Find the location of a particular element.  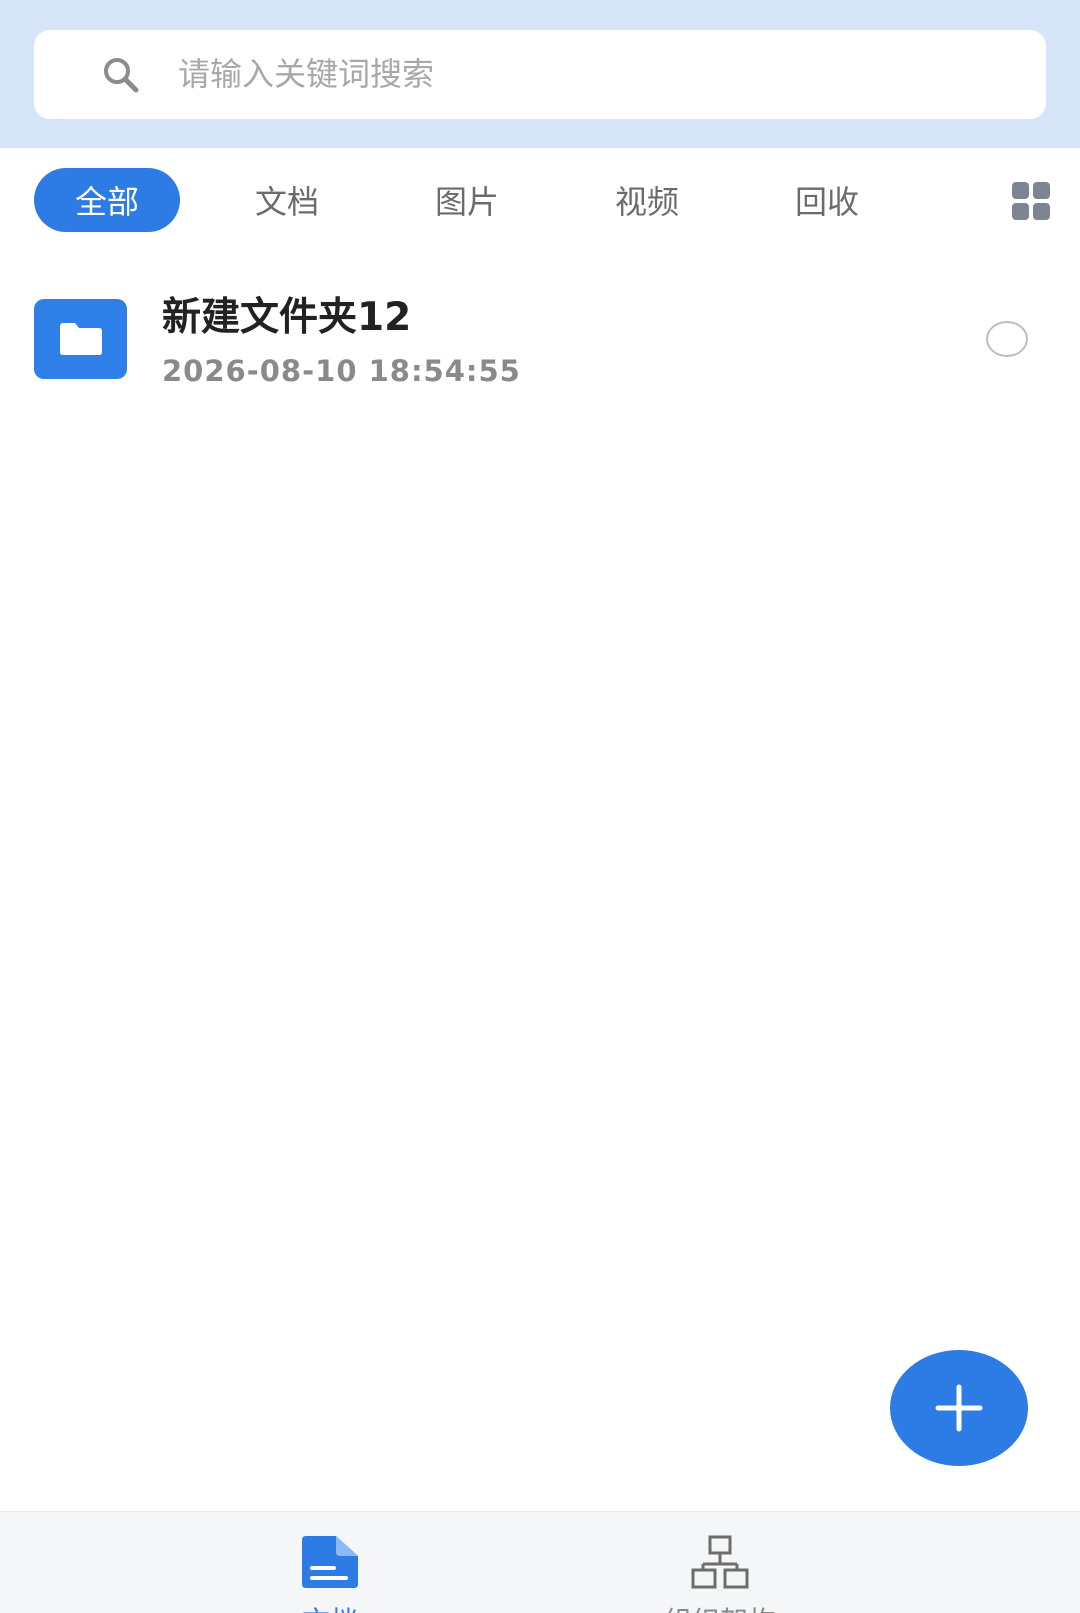

category-tabs: 全部 文档 图片 视频 回收 is located at coordinates (540, 203).